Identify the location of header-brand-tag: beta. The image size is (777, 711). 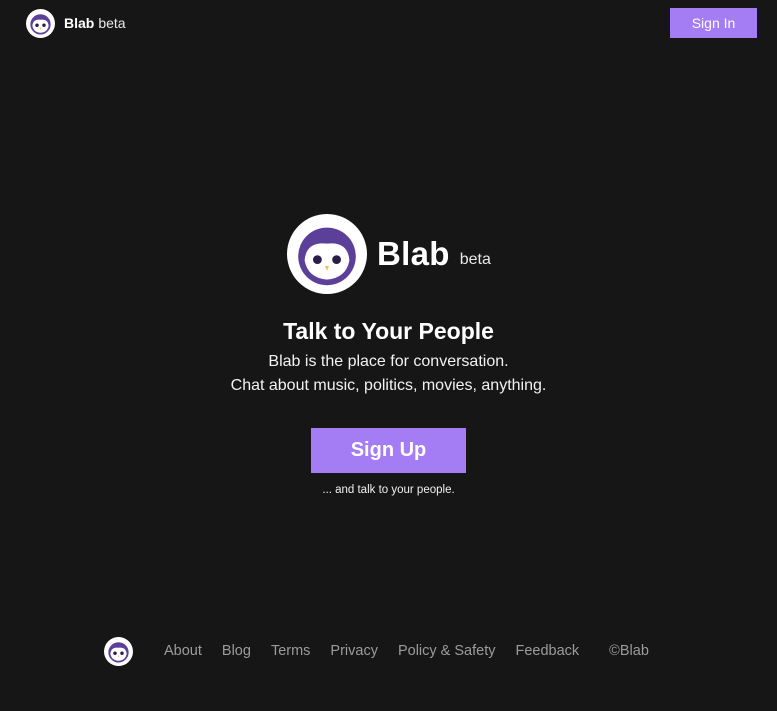
(112, 23).